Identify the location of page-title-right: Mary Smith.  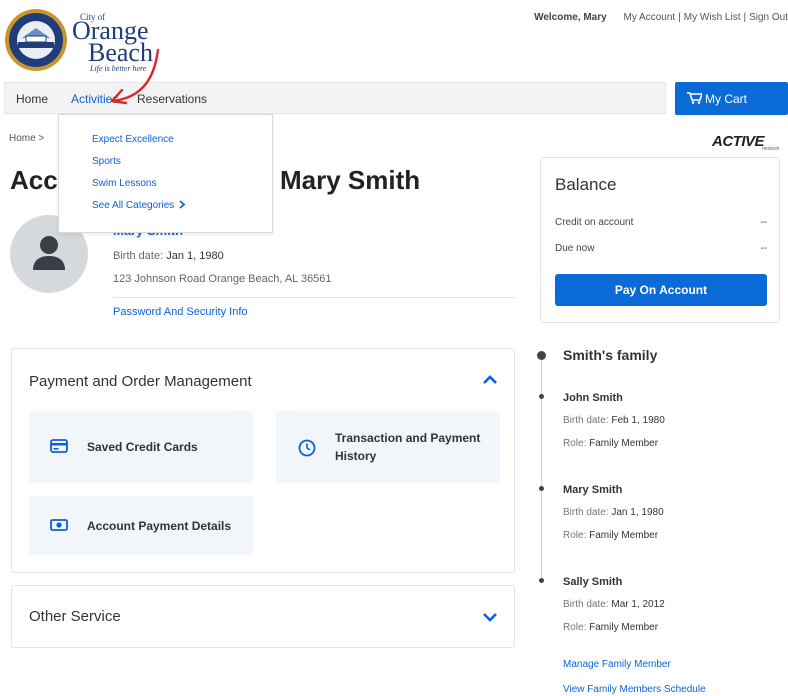
(350, 180).